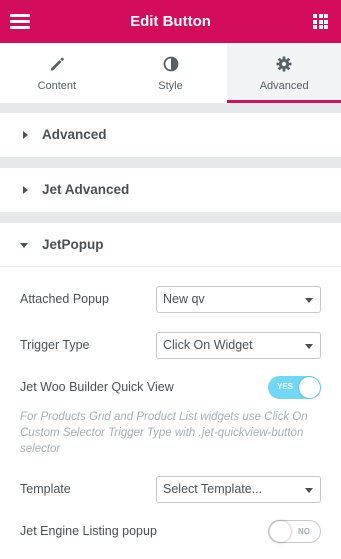 This screenshot has width=341, height=559. I want to click on tab-advanced: Advanced, so click(284, 73).